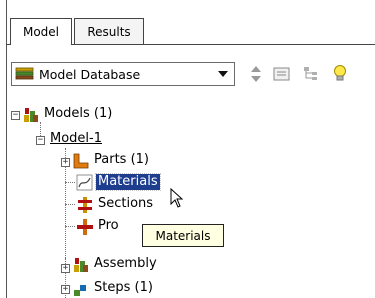 Image resolution: width=375 pixels, height=298 pixels. I want to click on tab-results-label: Results, so click(109, 31).